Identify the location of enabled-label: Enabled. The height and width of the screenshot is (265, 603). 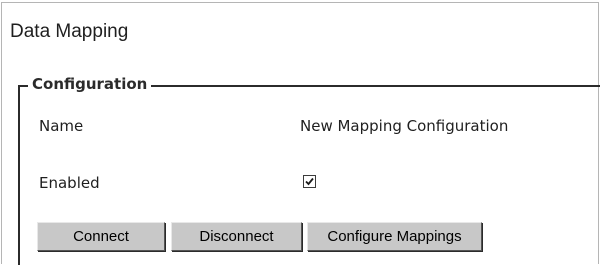
(69, 183).